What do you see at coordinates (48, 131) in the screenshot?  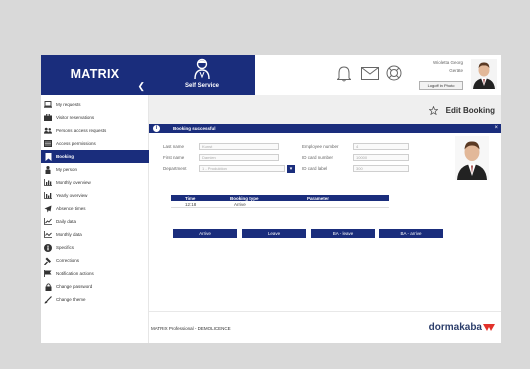 I see `users-icon` at bounding box center [48, 131].